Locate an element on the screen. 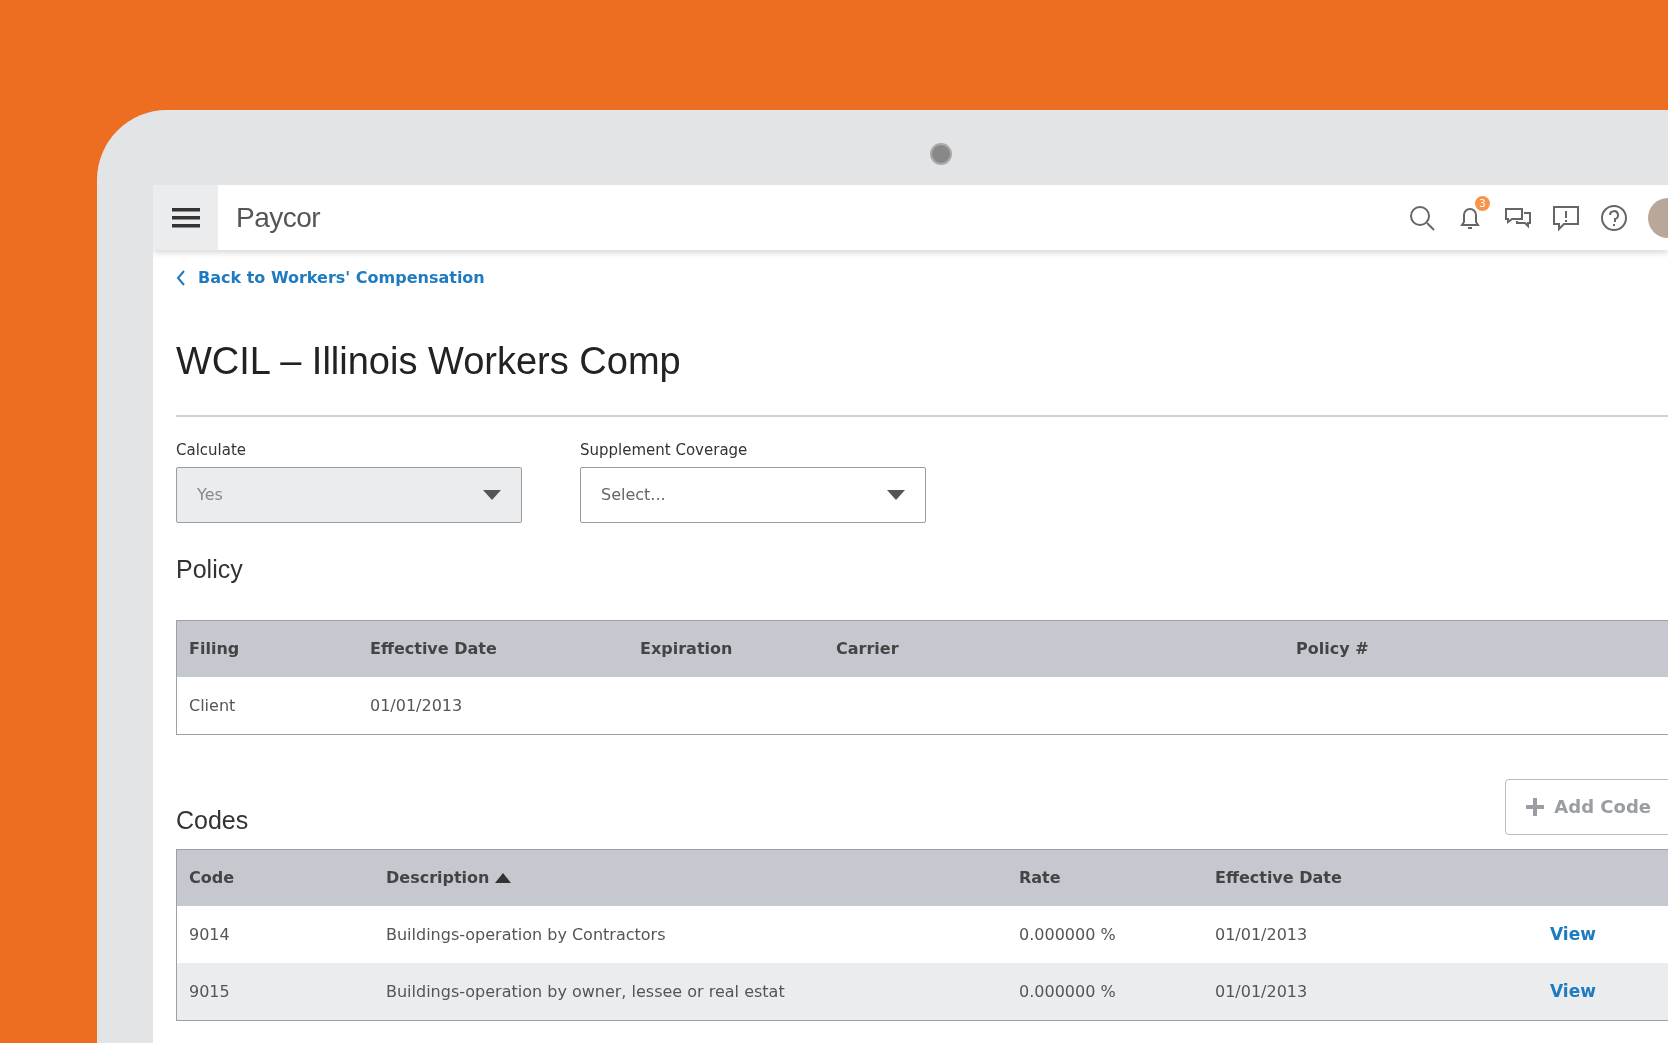 This screenshot has height=1043, width=1668. help-button is located at coordinates (1614, 217).